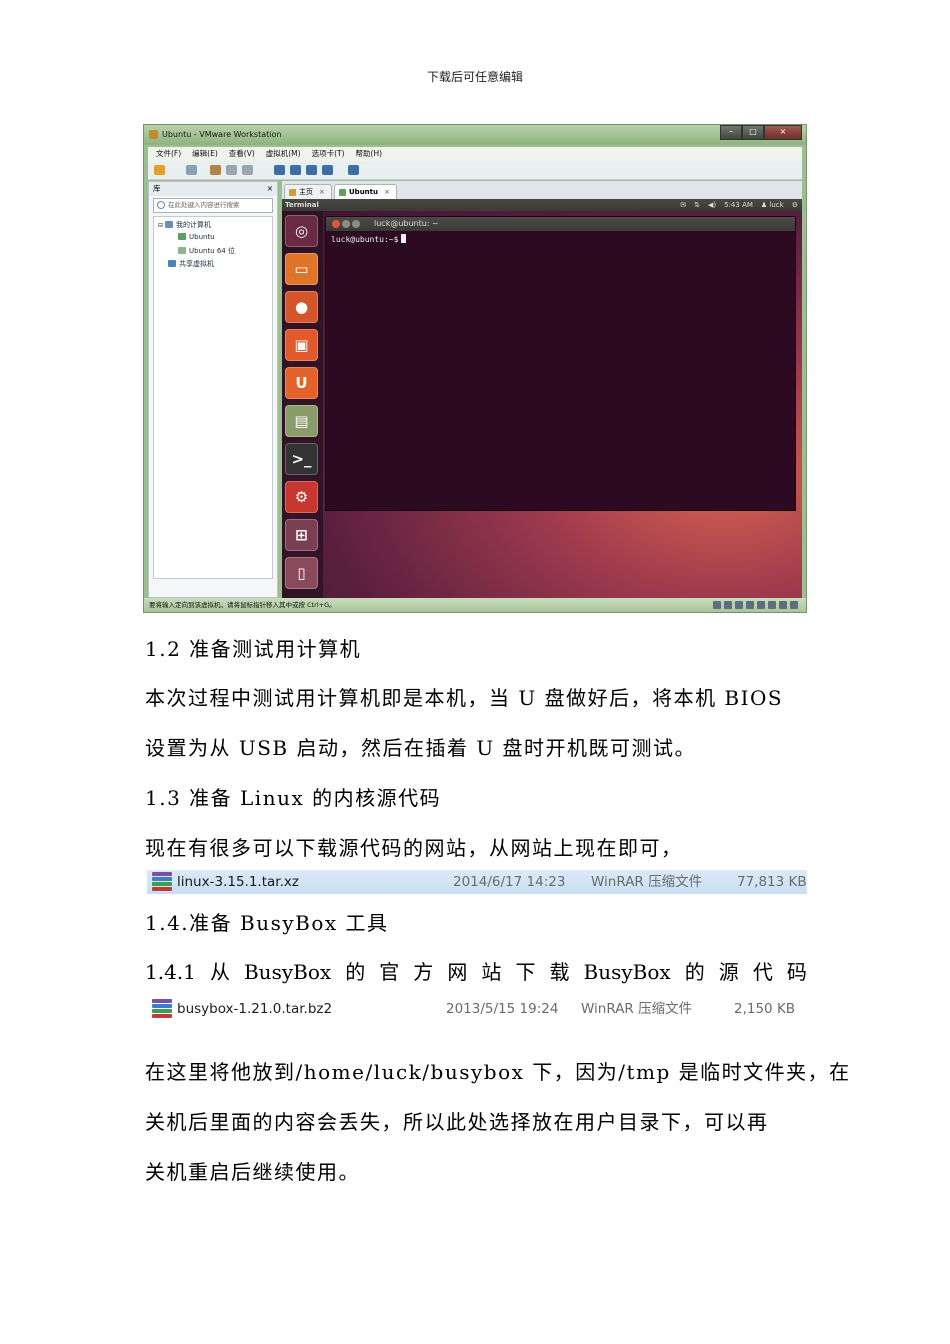 This screenshot has height=1344, width=950. Describe the element at coordinates (783, 605) in the screenshot. I see `display-icon` at that location.